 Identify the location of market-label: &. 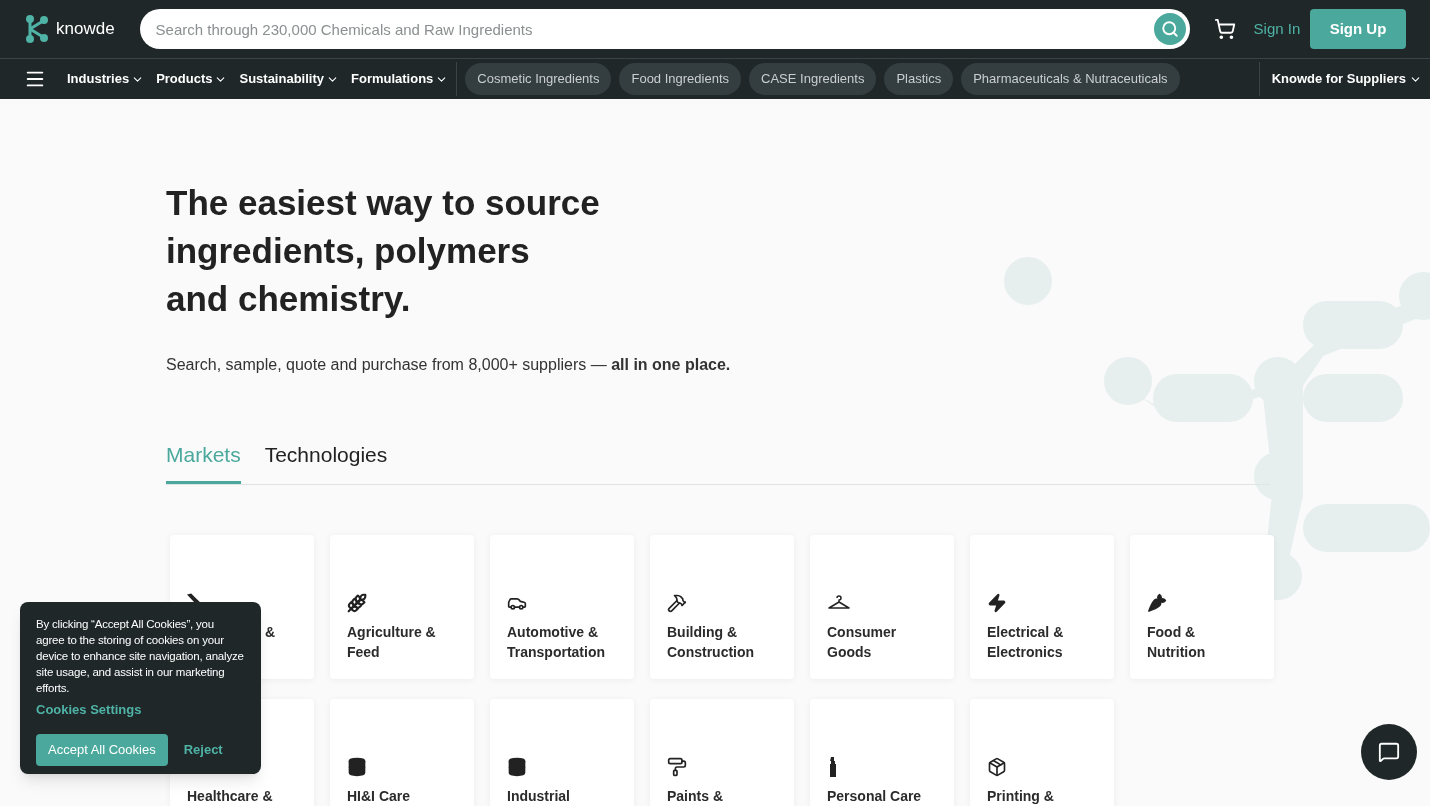
(269, 632).